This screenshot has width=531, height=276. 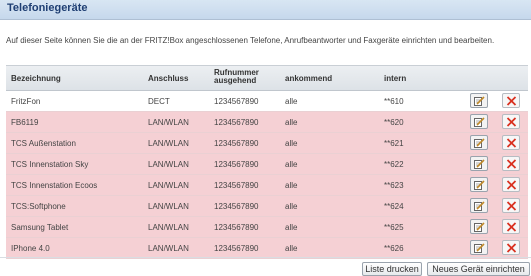 What do you see at coordinates (392, 269) in the screenshot?
I see `print-list-button: Liste drucken` at bounding box center [392, 269].